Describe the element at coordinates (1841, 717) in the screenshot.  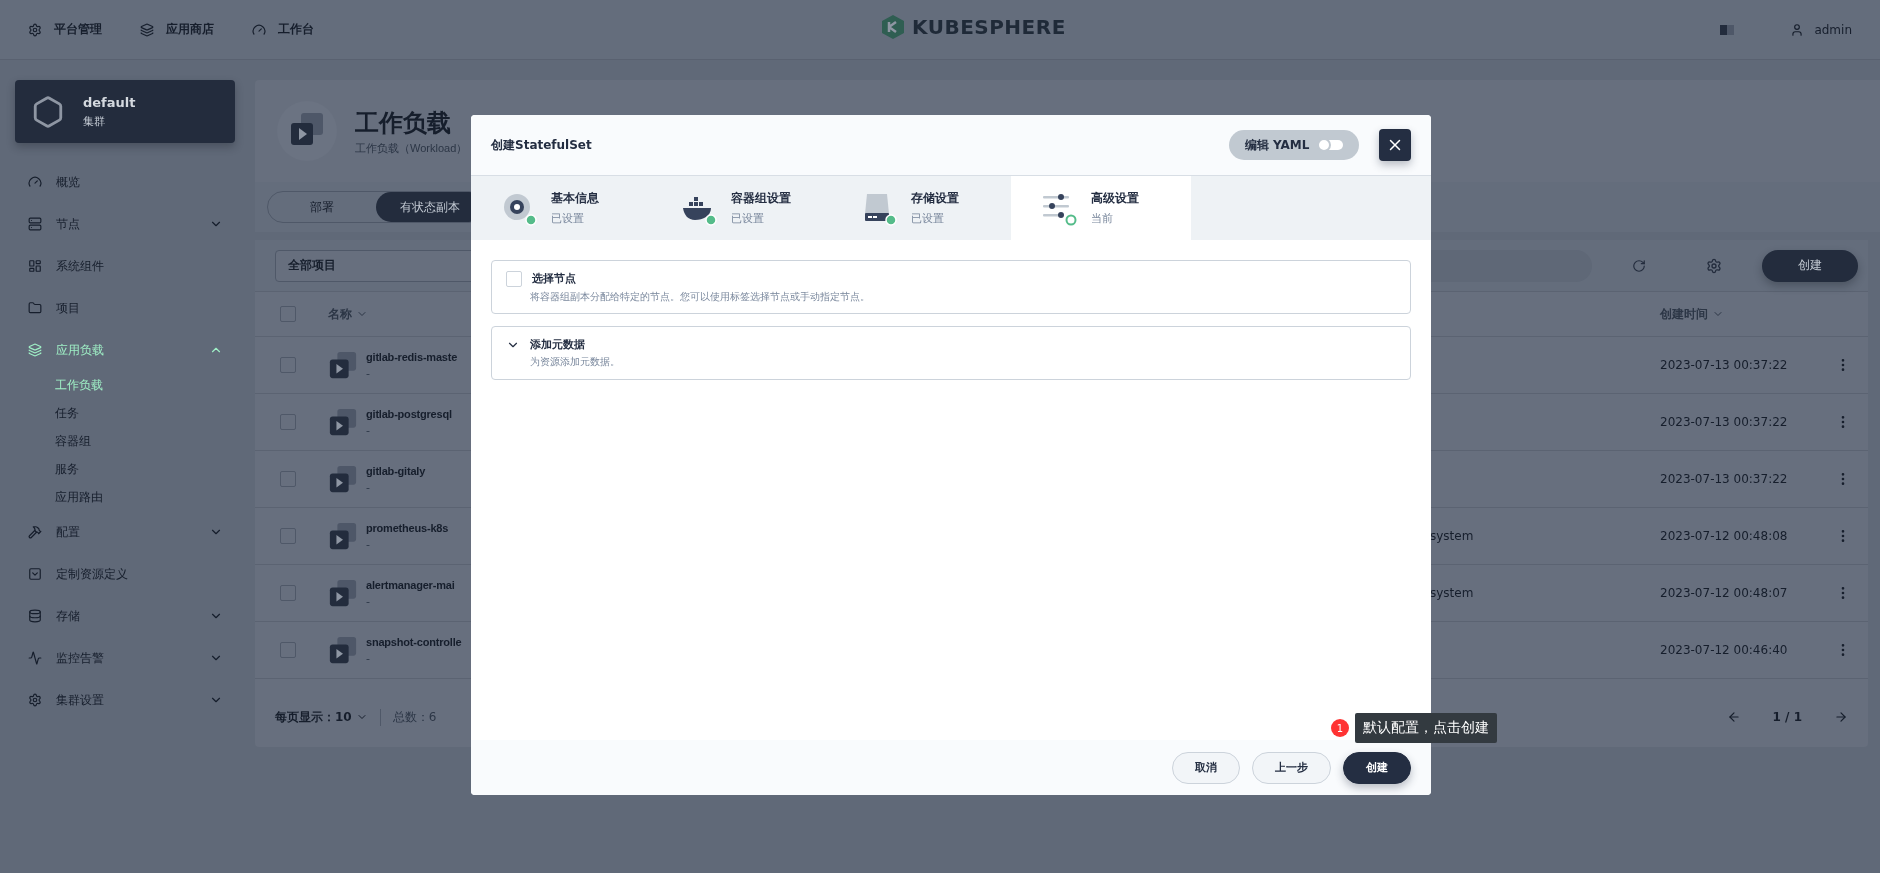
I see `next-page-icon` at that location.